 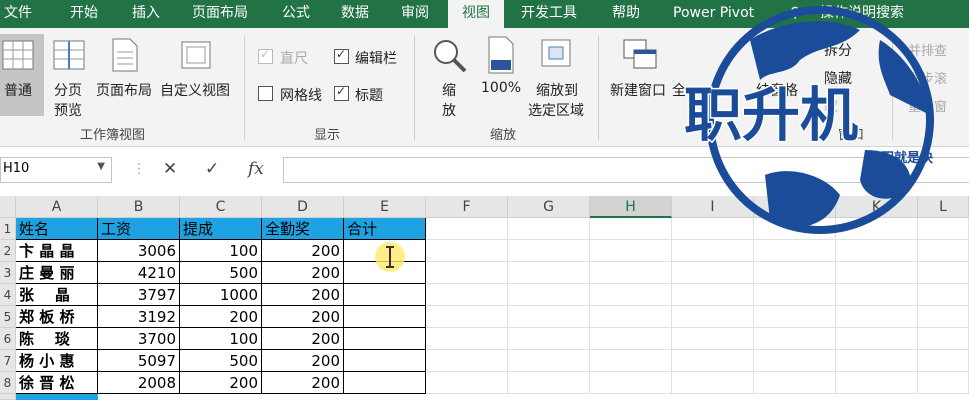 What do you see at coordinates (139, 207) in the screenshot?
I see `col-header-b: B` at bounding box center [139, 207].